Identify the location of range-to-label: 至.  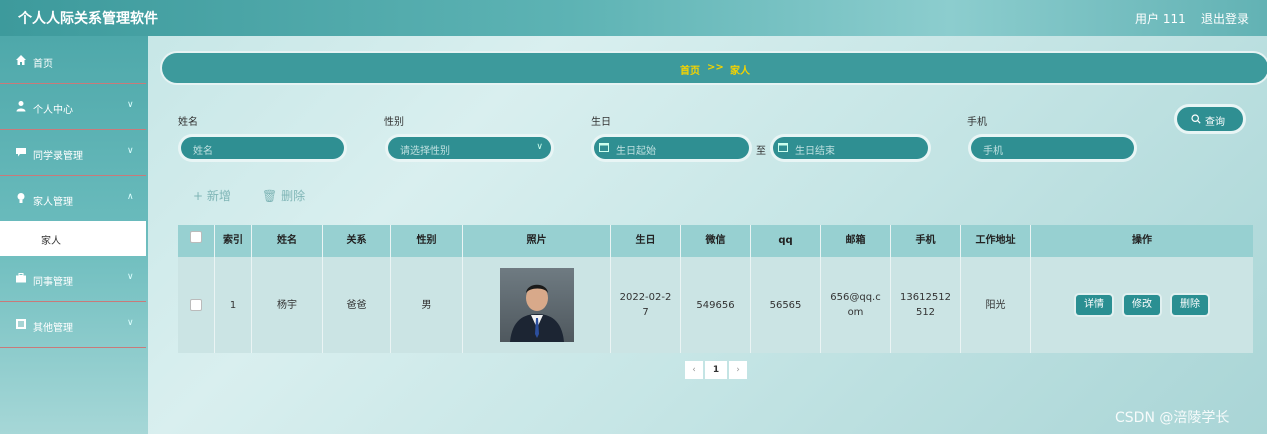
(761, 151).